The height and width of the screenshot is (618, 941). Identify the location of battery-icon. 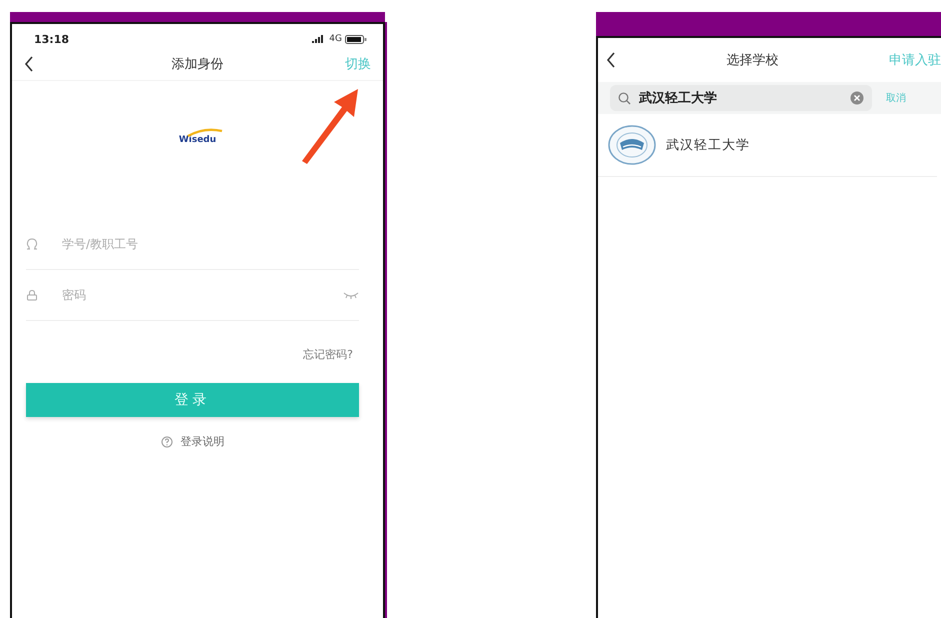
(356, 39).